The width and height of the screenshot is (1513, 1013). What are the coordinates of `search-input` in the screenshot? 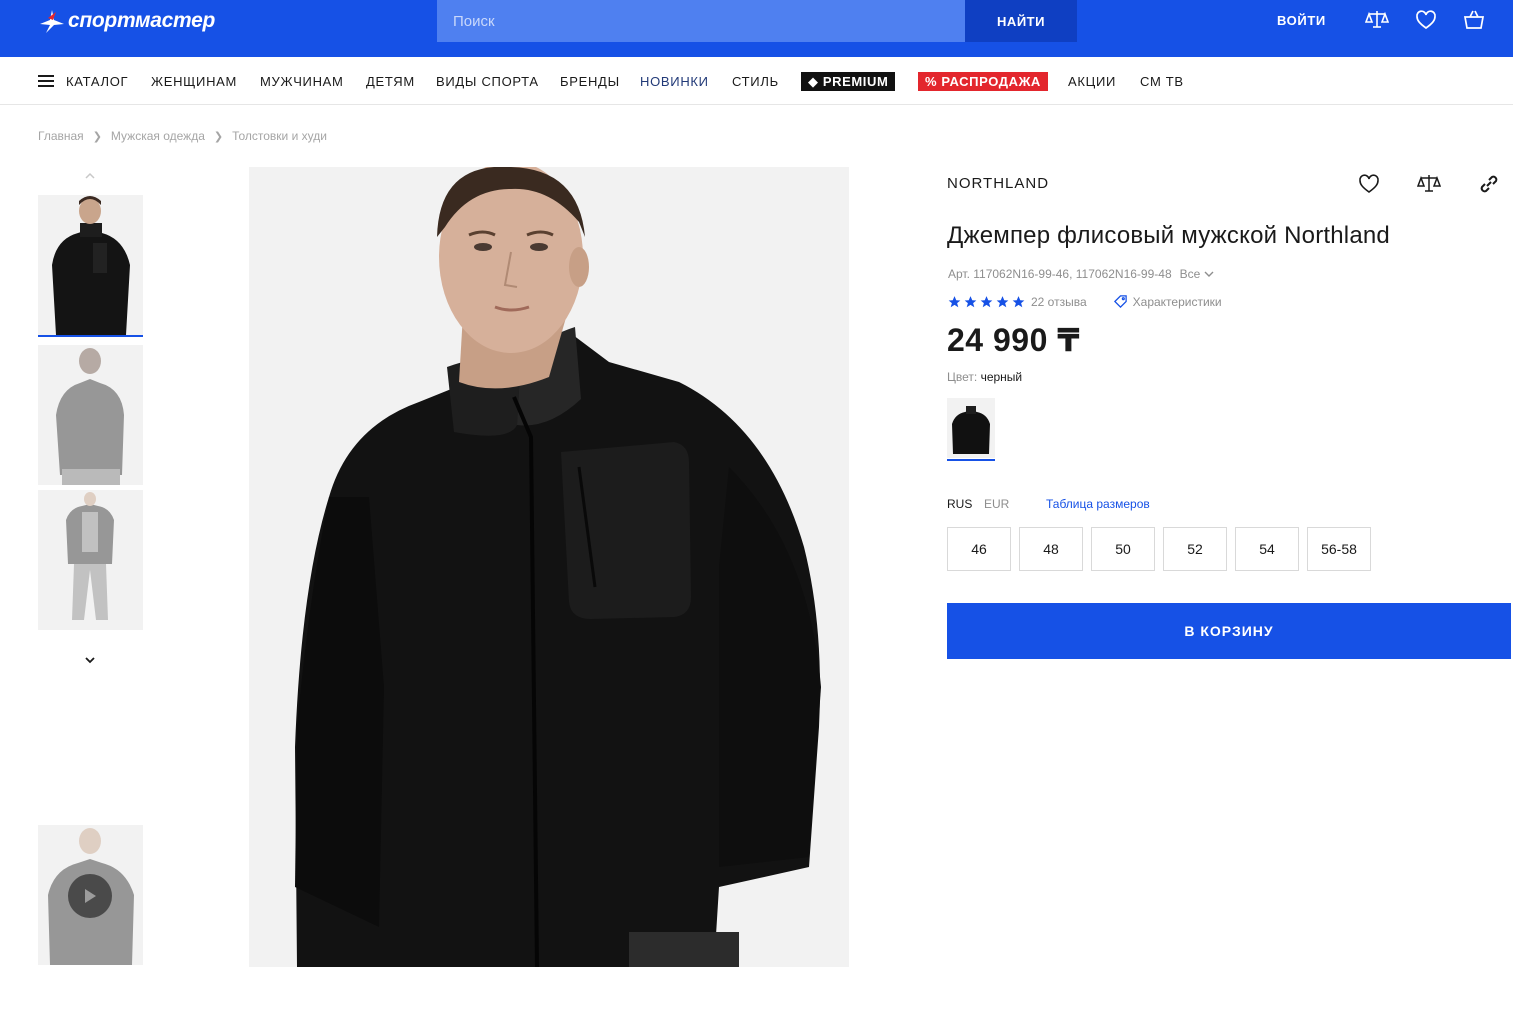 It's located at (701, 21).